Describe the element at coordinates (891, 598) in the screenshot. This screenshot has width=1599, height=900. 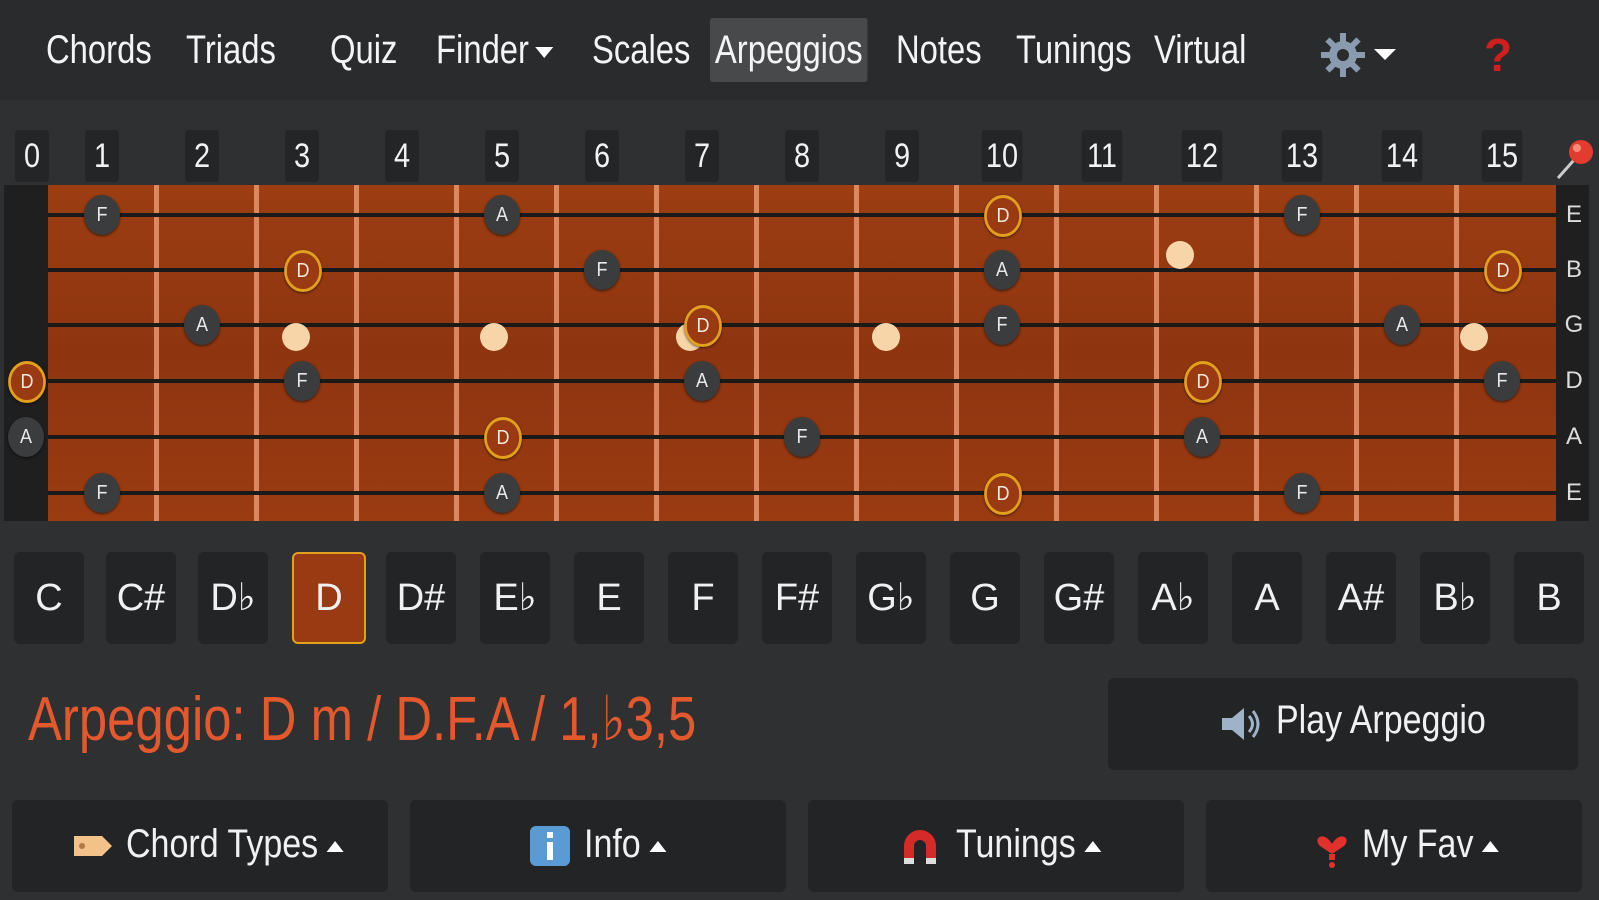
I see `key-button: G♭` at that location.